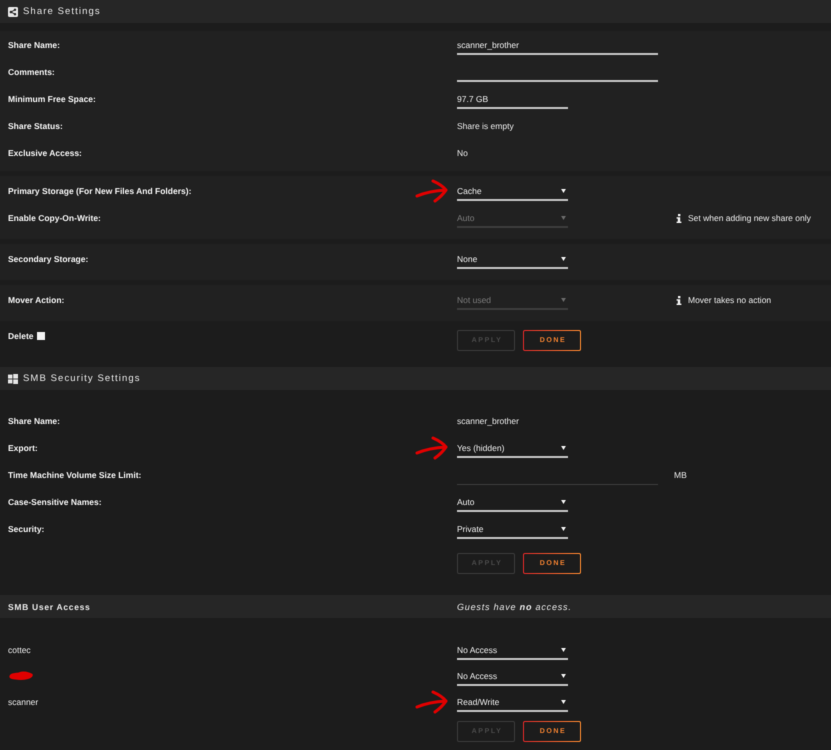 Image resolution: width=831 pixels, height=750 pixels. What do you see at coordinates (23, 702) in the screenshot?
I see `user-name: scanner` at bounding box center [23, 702].